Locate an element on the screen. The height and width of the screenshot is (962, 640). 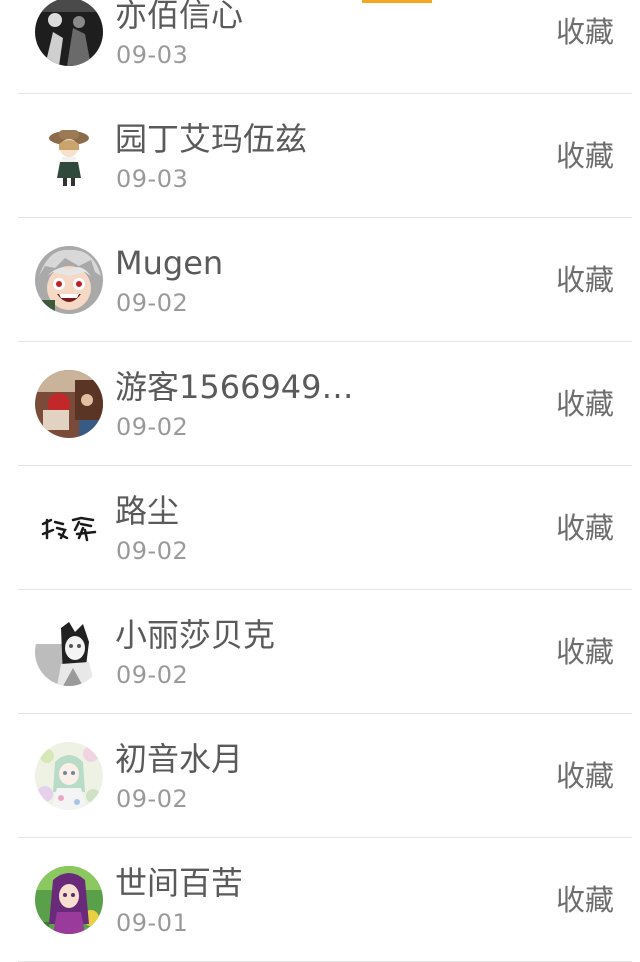
user-name: 世间百苦 is located at coordinates (179, 883).